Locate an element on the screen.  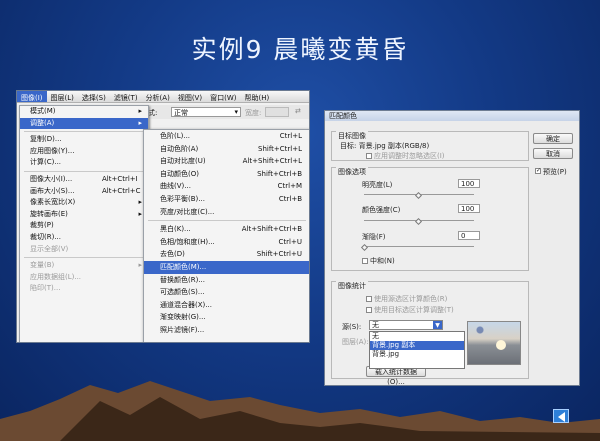
image-menu-item: 模式(M) ▸ is located at coordinates (84, 112).